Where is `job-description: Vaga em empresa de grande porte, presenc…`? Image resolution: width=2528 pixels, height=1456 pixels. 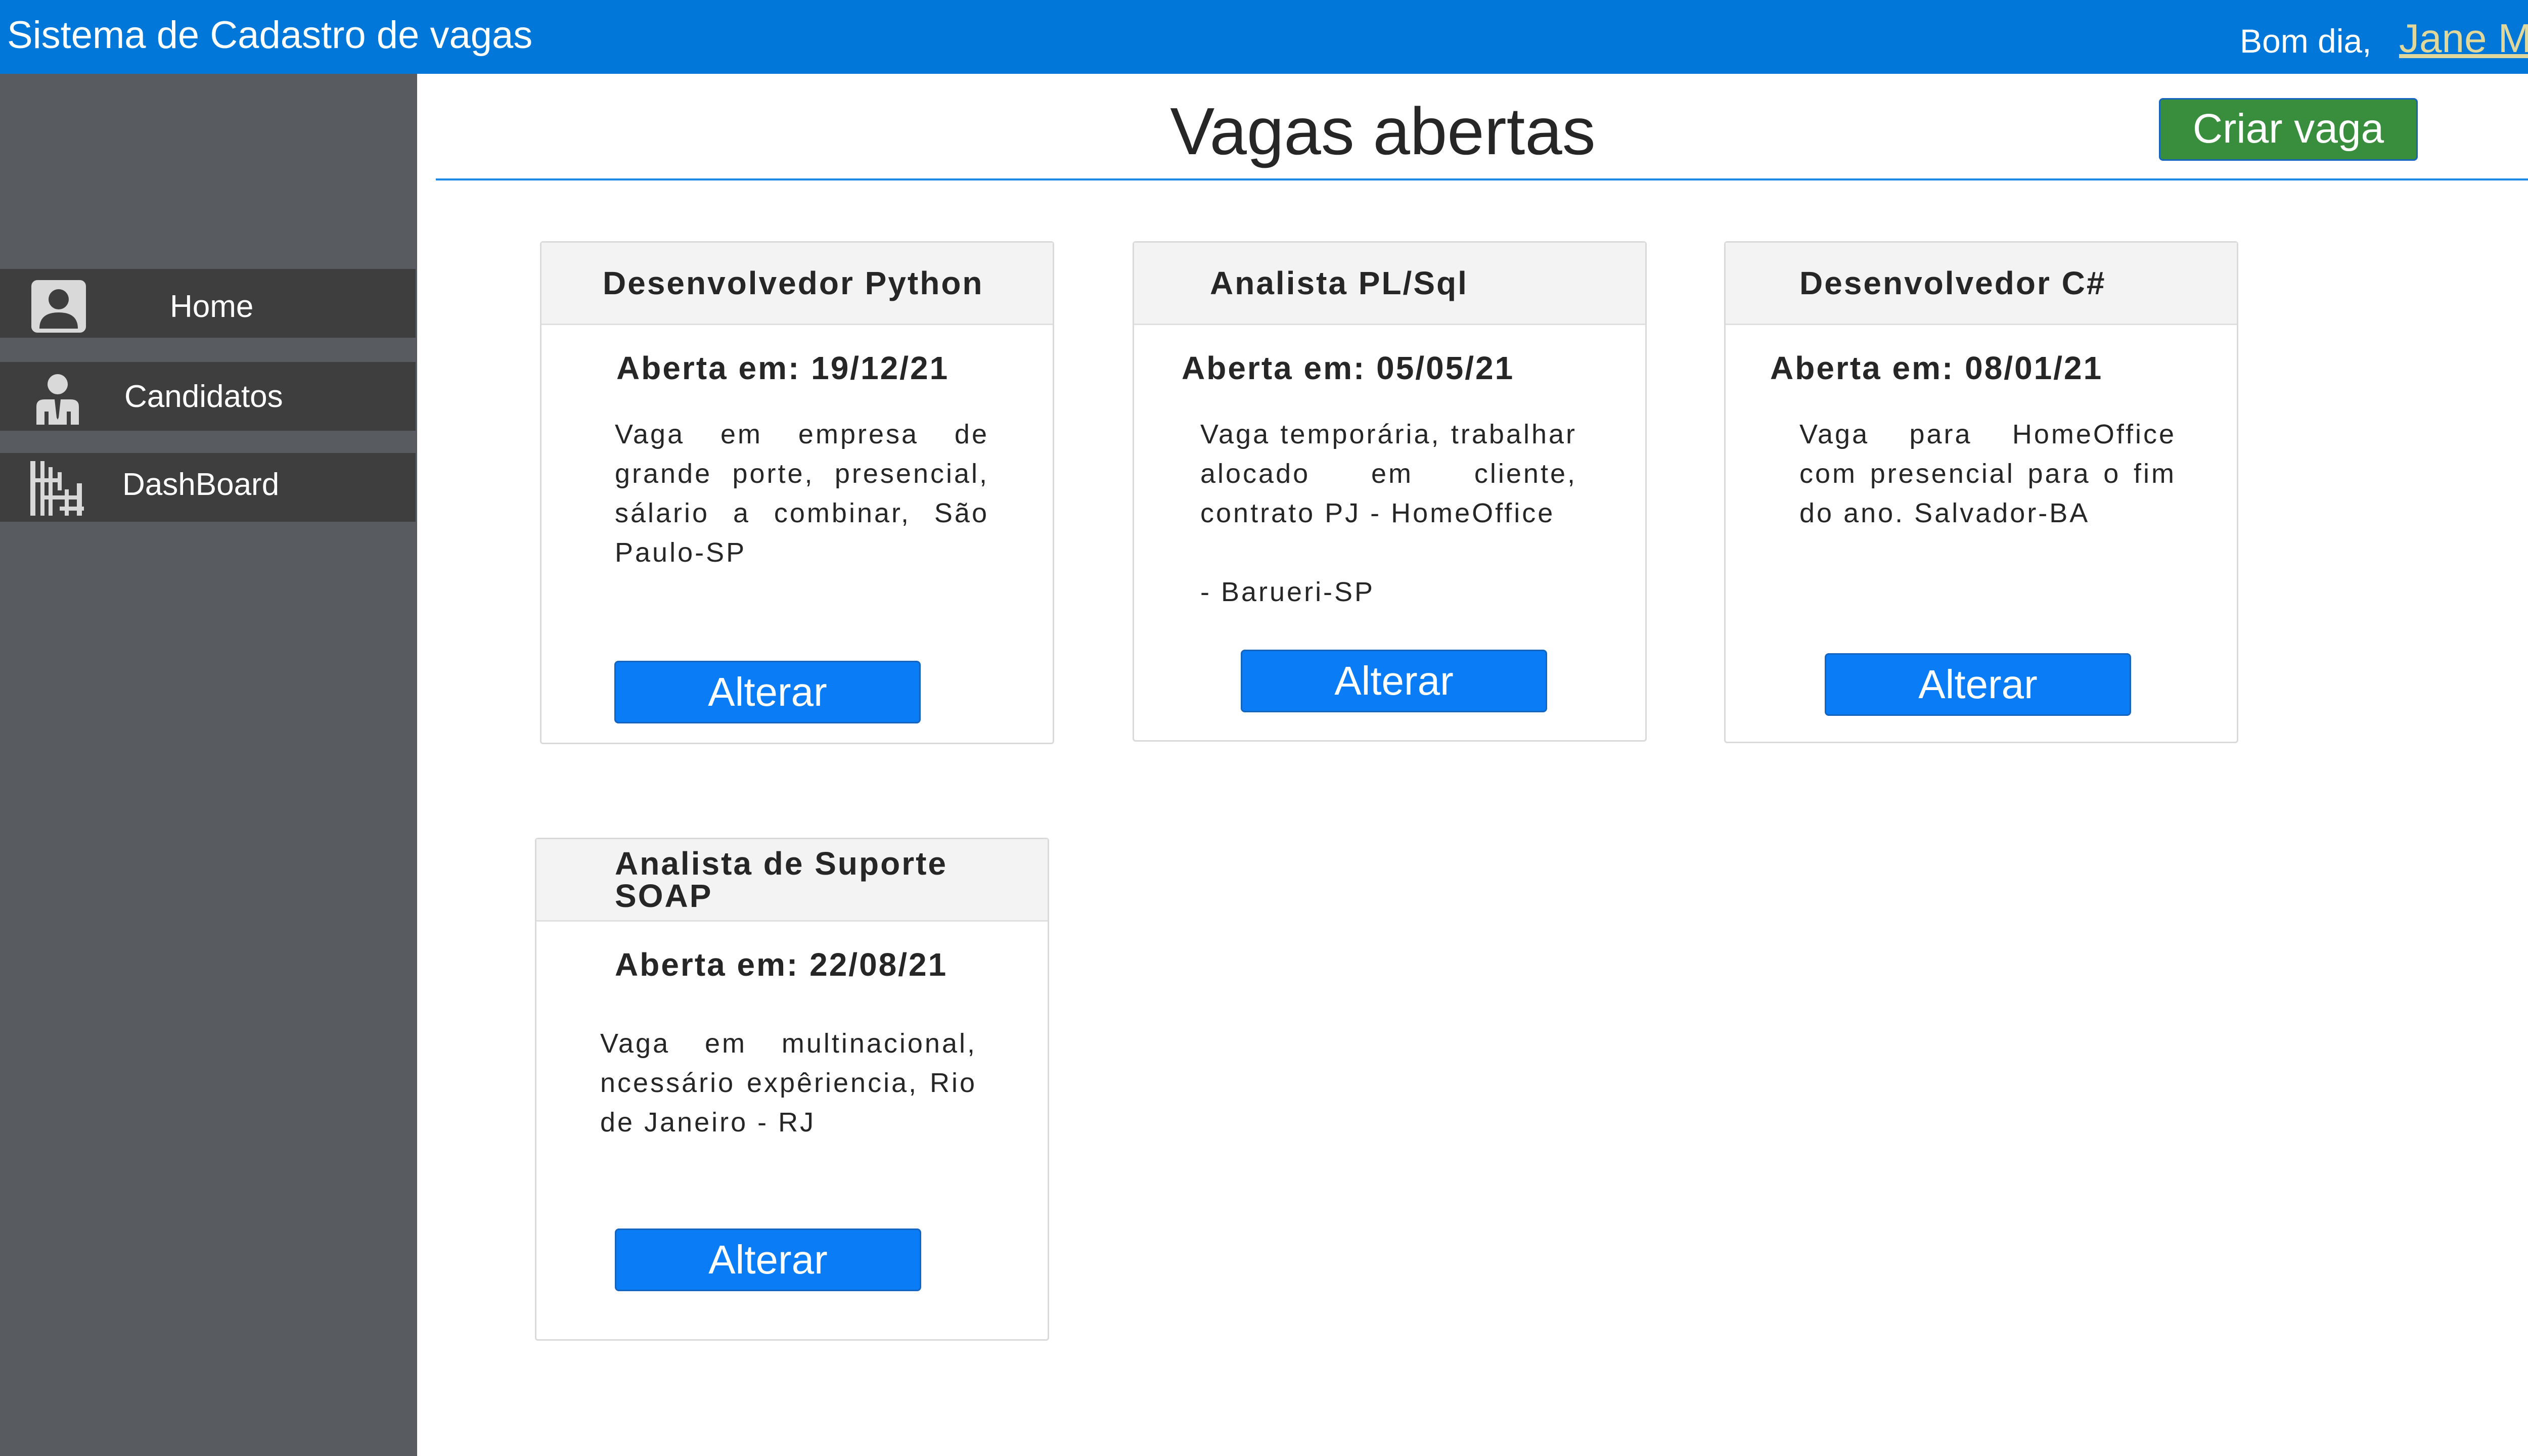
job-description: Vaga em empresa de grande porte, presenc… is located at coordinates (802, 493).